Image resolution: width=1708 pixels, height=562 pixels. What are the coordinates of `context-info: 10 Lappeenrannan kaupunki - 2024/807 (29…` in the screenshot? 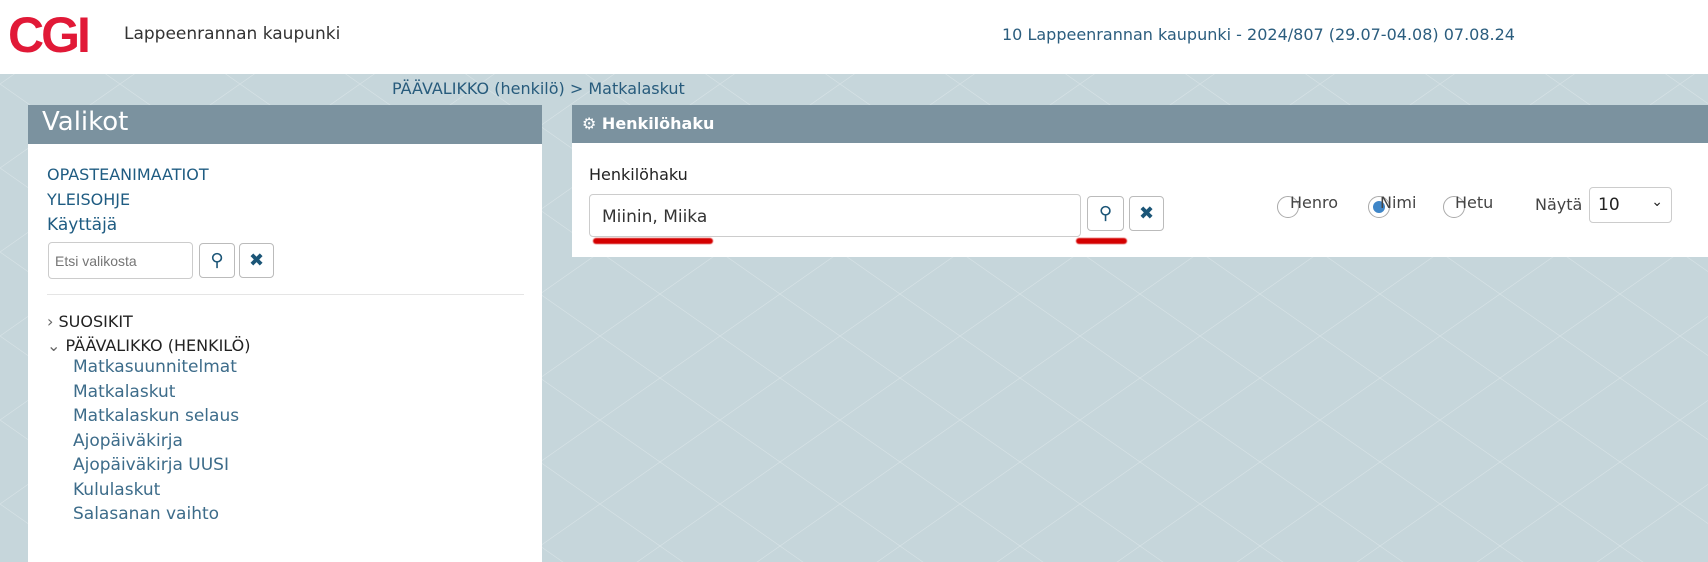 It's located at (1258, 34).